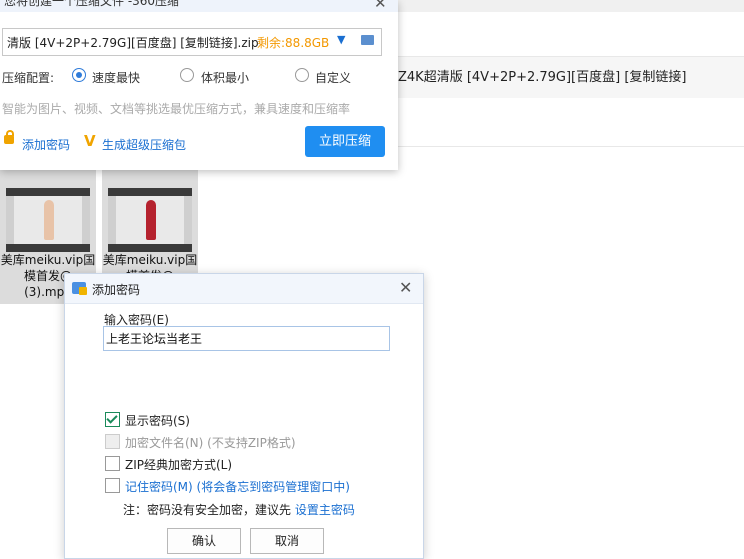  I want to click on lock-icon, so click(9, 137).